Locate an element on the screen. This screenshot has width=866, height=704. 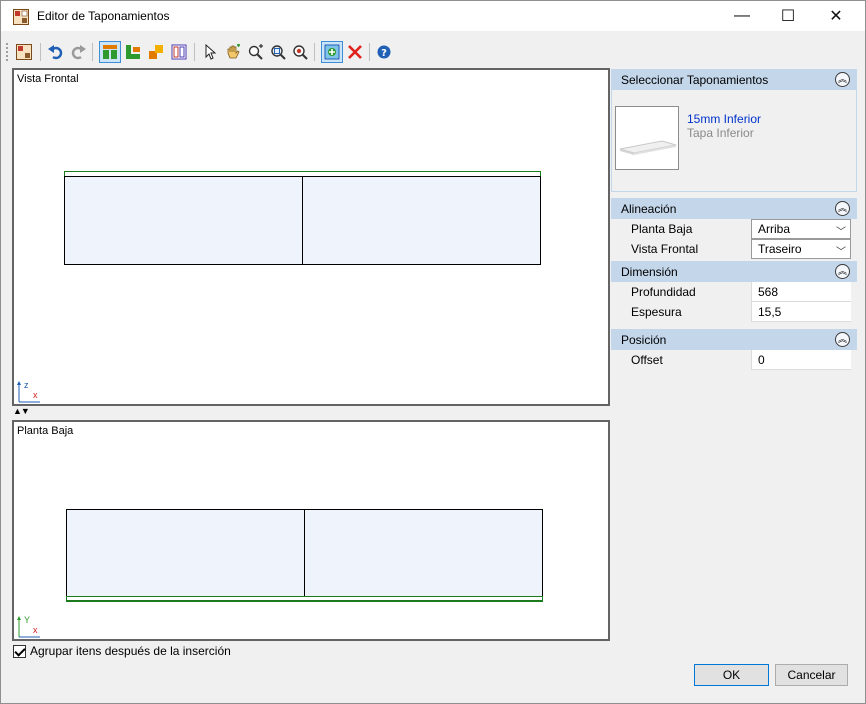
plan-bottom-panel is located at coordinates (304, 598).